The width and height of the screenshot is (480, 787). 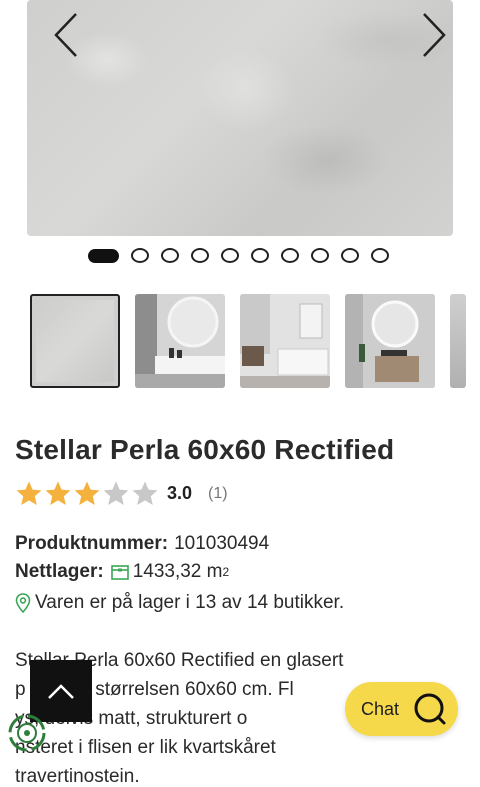 What do you see at coordinates (222, 543) in the screenshot?
I see `product-number-value: 101030494` at bounding box center [222, 543].